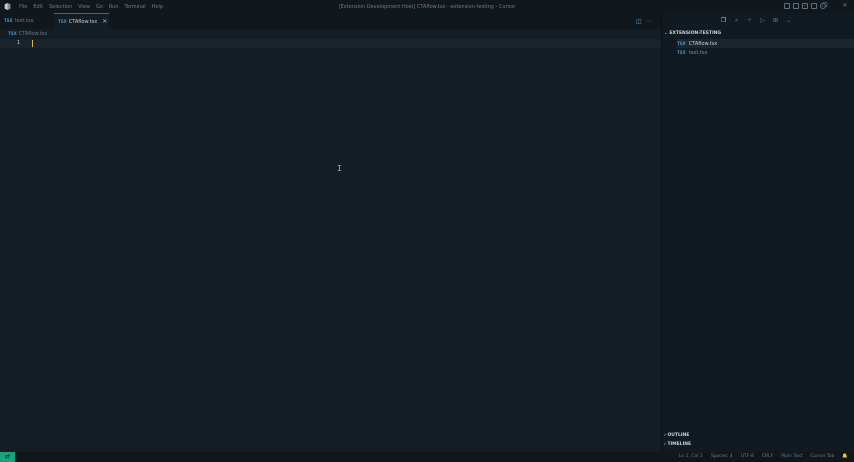  Describe the element at coordinates (723, 20) in the screenshot. I see `files-icon: ❐` at that location.